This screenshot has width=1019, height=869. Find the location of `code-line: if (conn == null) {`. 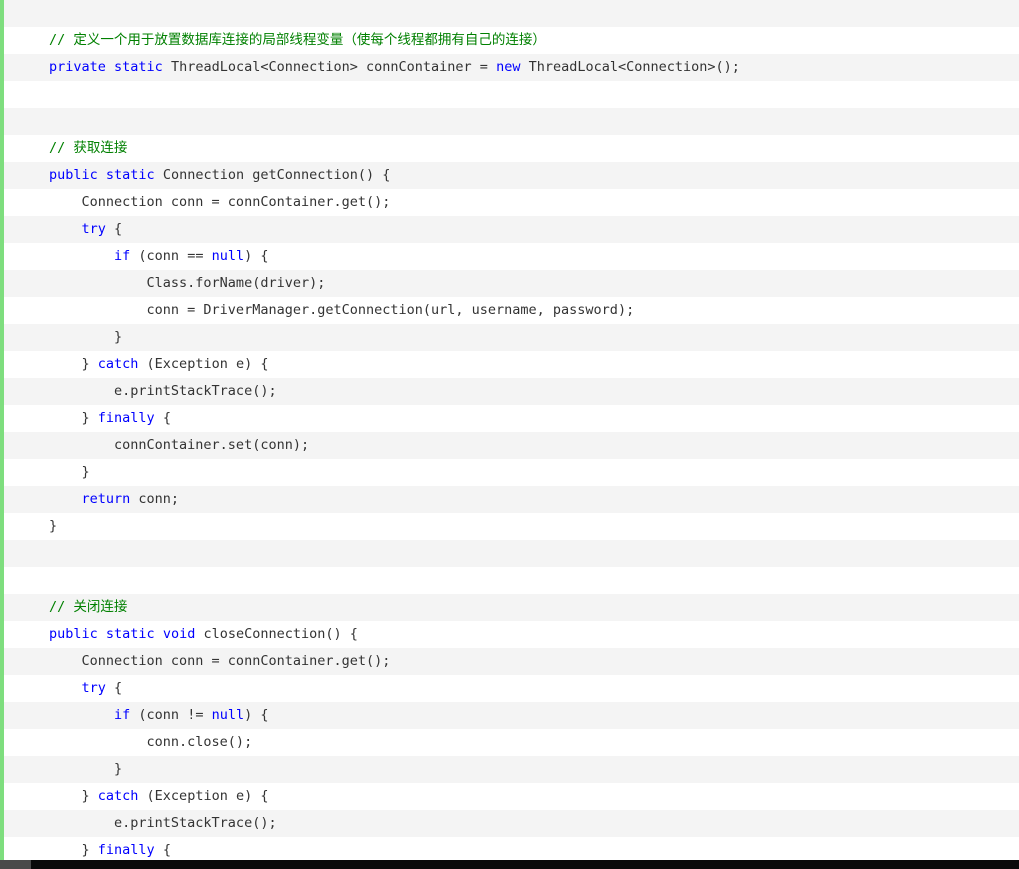

code-line: if (conn == null) { is located at coordinates (511, 256).